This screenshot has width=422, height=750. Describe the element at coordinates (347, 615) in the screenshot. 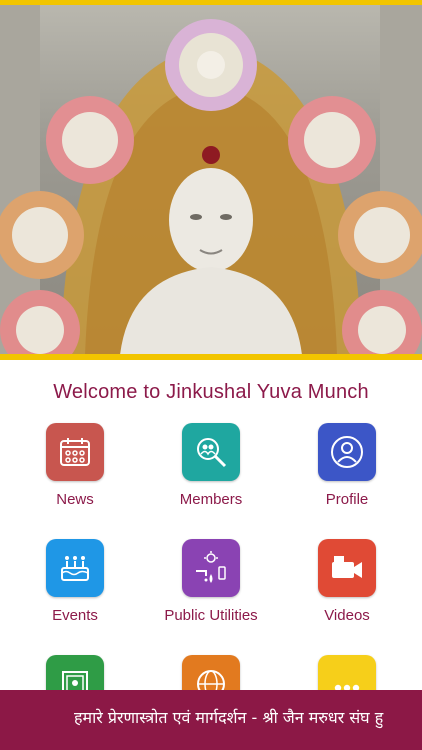

I see `menu-item-label: Videos` at that location.